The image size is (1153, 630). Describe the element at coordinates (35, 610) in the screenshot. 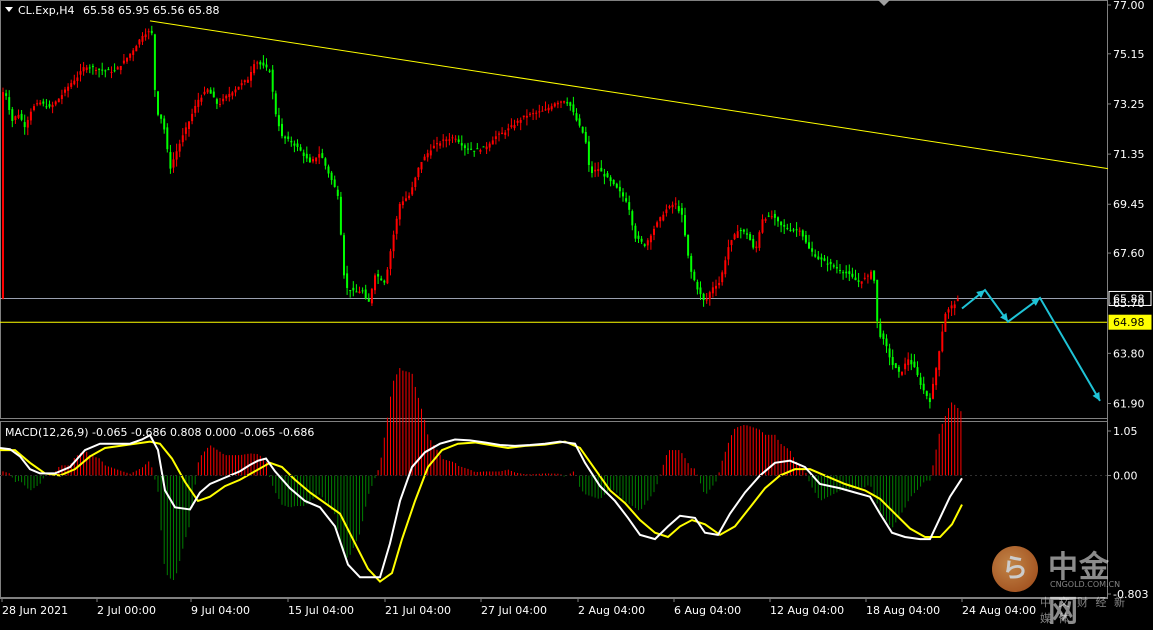

I see `time-tick-label: 28 Jun 2021` at that location.